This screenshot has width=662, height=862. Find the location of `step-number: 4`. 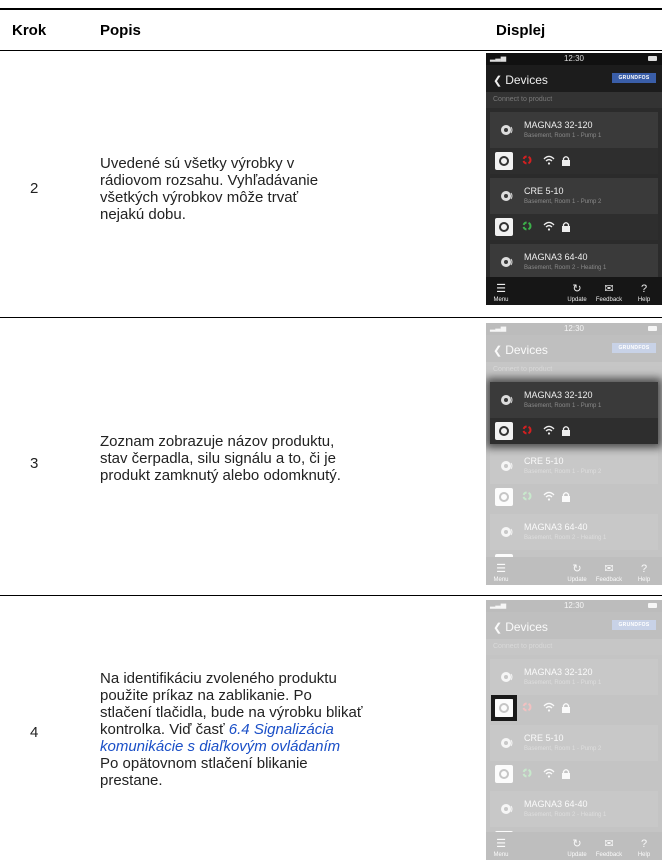

step-number: 4 is located at coordinates (34, 732).